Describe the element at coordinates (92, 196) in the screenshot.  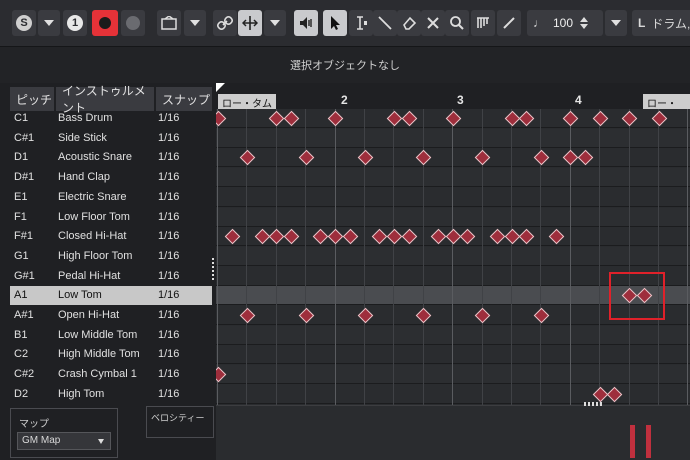
I see `row-instrument: Electric Snare` at that location.